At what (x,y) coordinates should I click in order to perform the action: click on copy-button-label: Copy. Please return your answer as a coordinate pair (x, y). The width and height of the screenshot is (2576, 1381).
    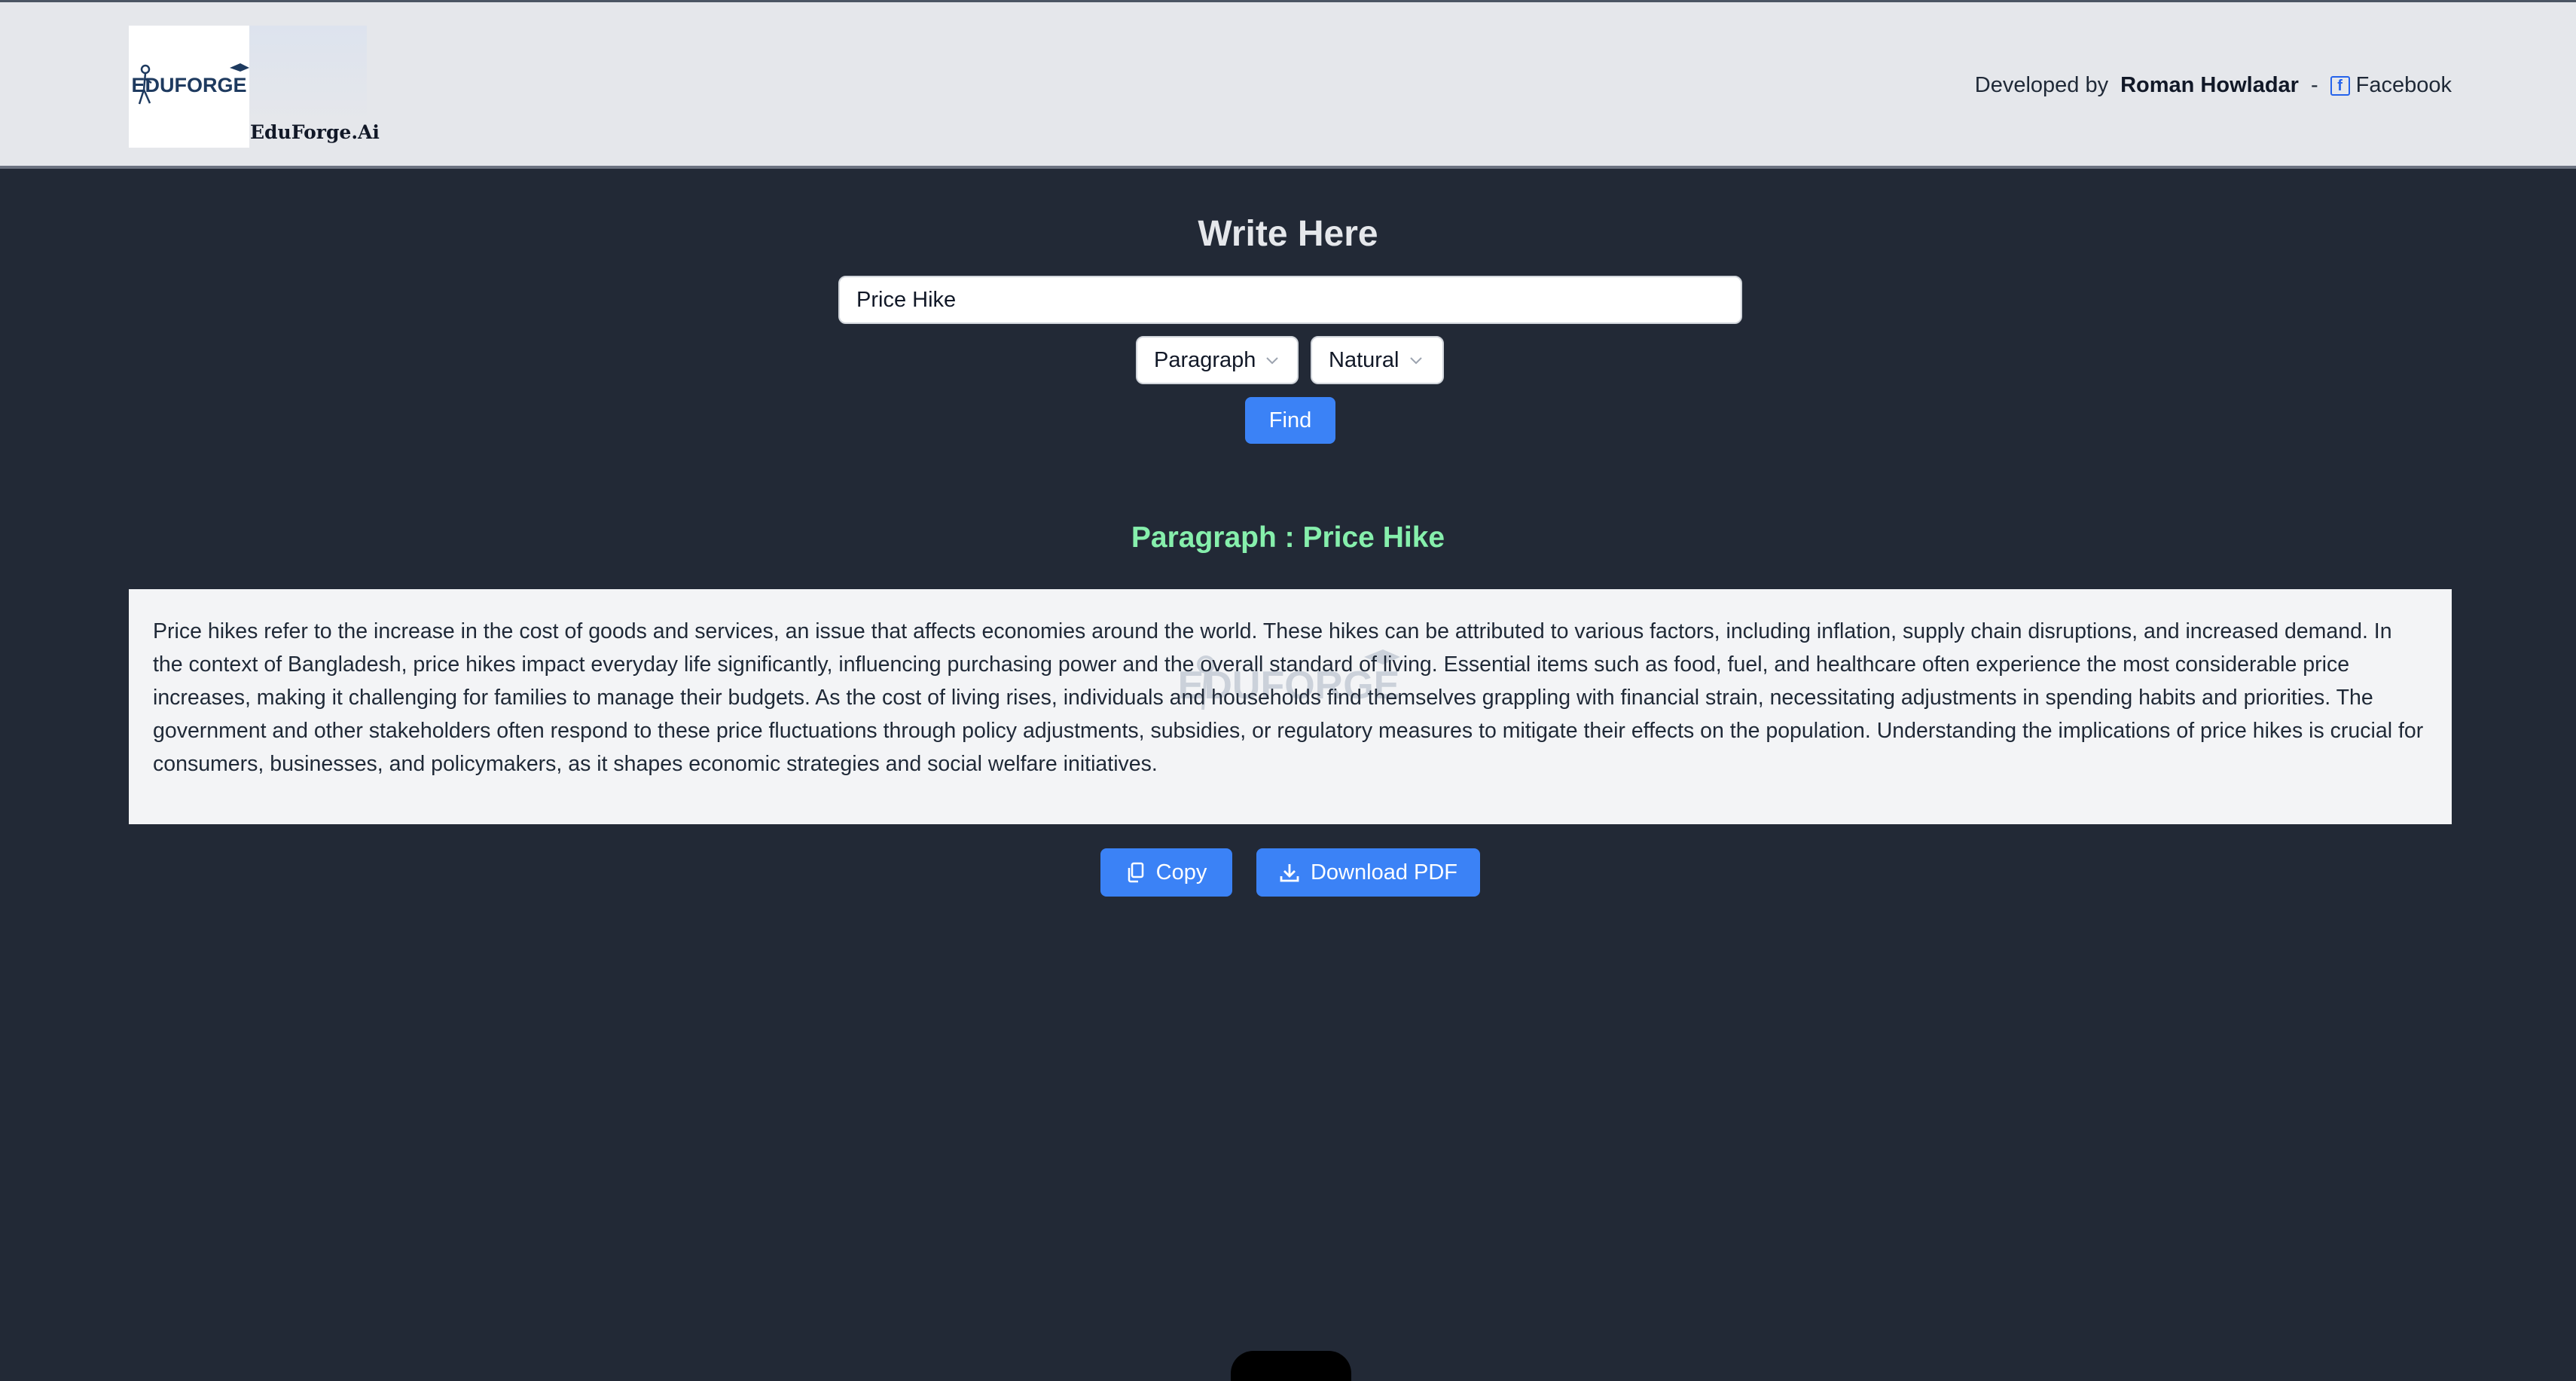
    Looking at the image, I should click on (1181, 873).